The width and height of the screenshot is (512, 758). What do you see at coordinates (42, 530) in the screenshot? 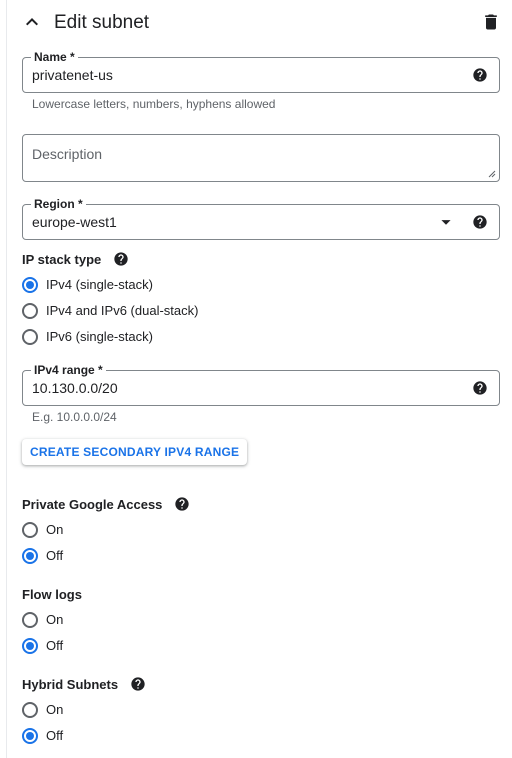
I see `private-google-access-option-on: On` at bounding box center [42, 530].